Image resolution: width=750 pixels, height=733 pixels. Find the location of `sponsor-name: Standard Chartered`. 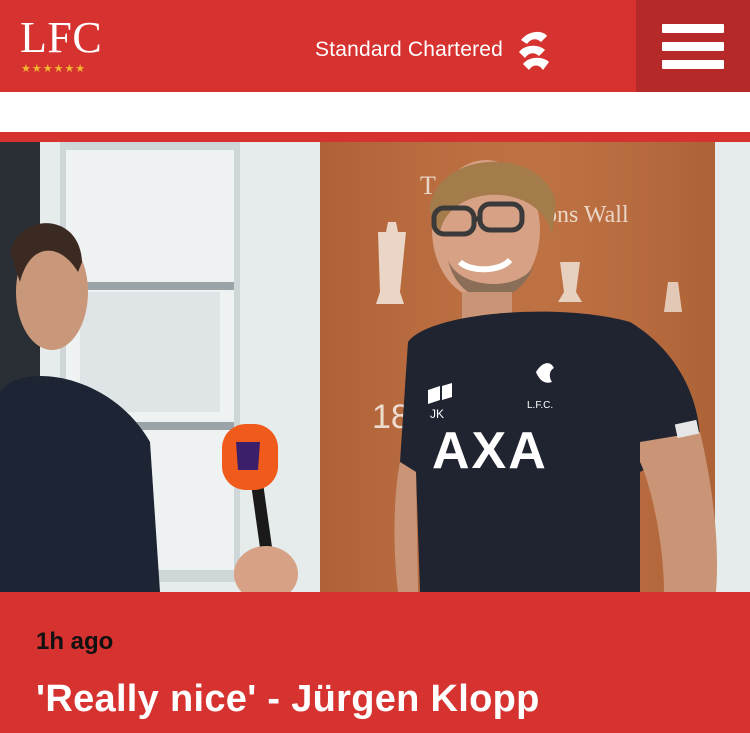

sponsor-name: Standard Chartered is located at coordinates (409, 49).